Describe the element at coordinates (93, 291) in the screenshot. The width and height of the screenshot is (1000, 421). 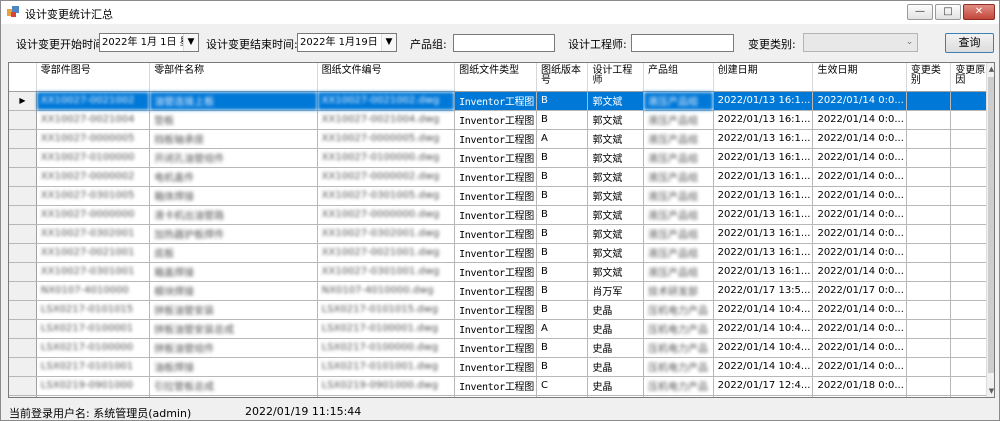
I see `table-cell: NX0107-4010000` at that location.